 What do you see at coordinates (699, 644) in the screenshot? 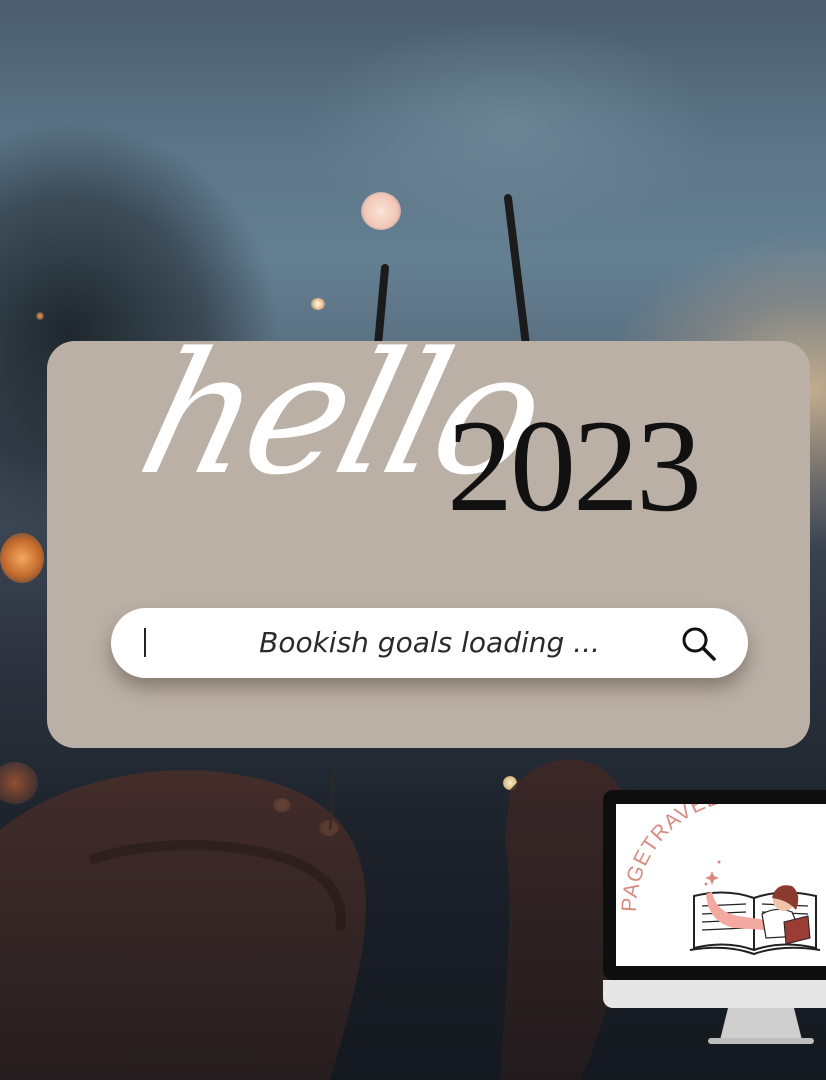
I see `search-icon` at bounding box center [699, 644].